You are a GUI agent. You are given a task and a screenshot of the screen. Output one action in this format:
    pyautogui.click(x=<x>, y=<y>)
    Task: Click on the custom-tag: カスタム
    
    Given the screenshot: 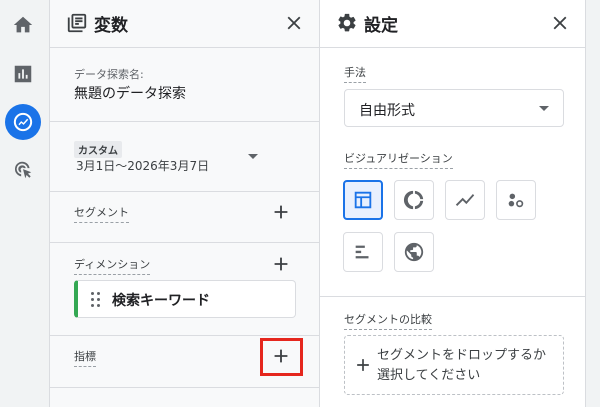 What is the action you would take?
    pyautogui.click(x=98, y=149)
    